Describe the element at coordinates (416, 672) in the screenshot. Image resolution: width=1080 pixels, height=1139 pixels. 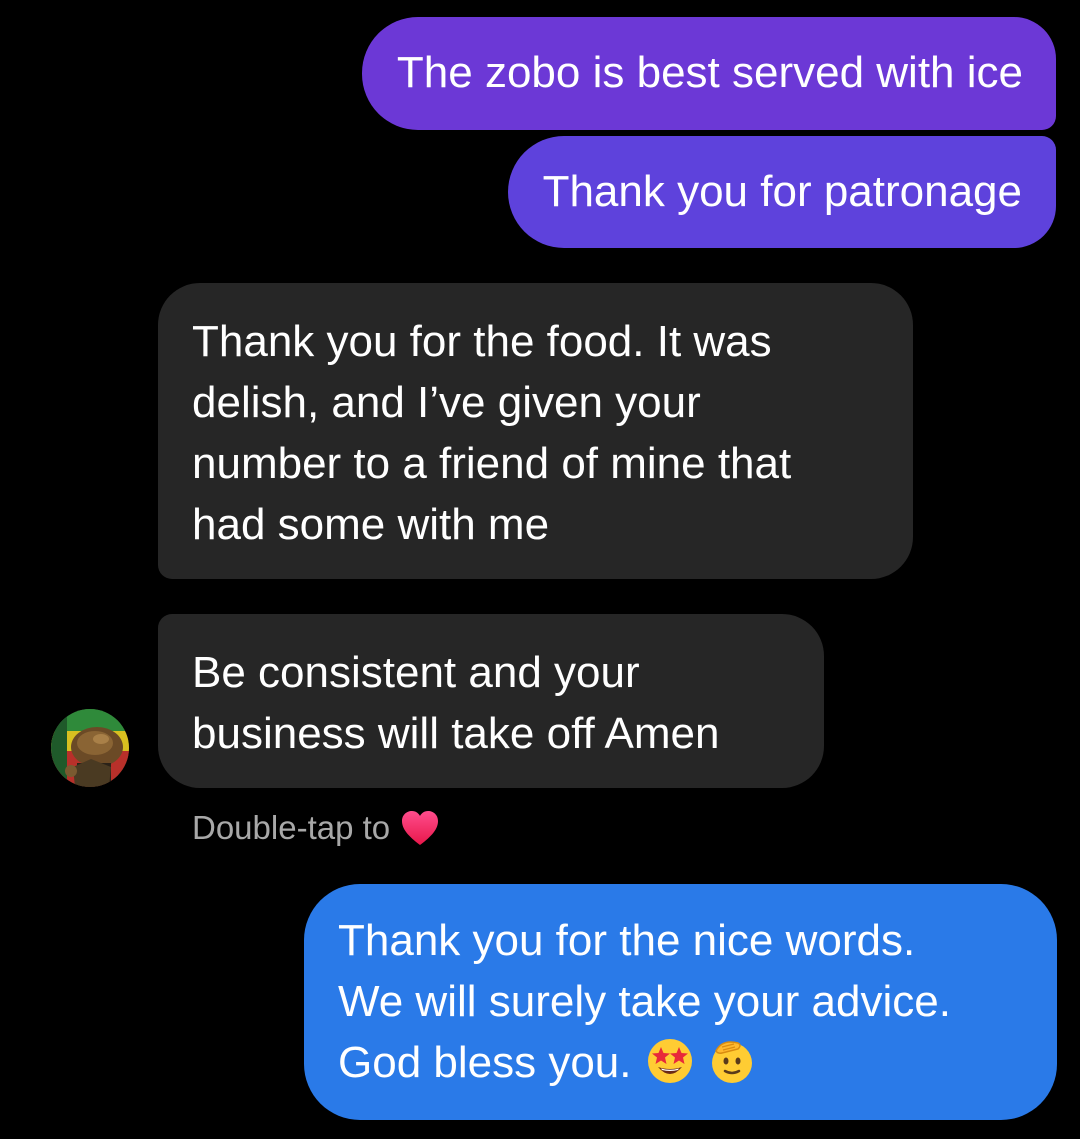
I see `message-text-line: Be consistent and your` at that location.